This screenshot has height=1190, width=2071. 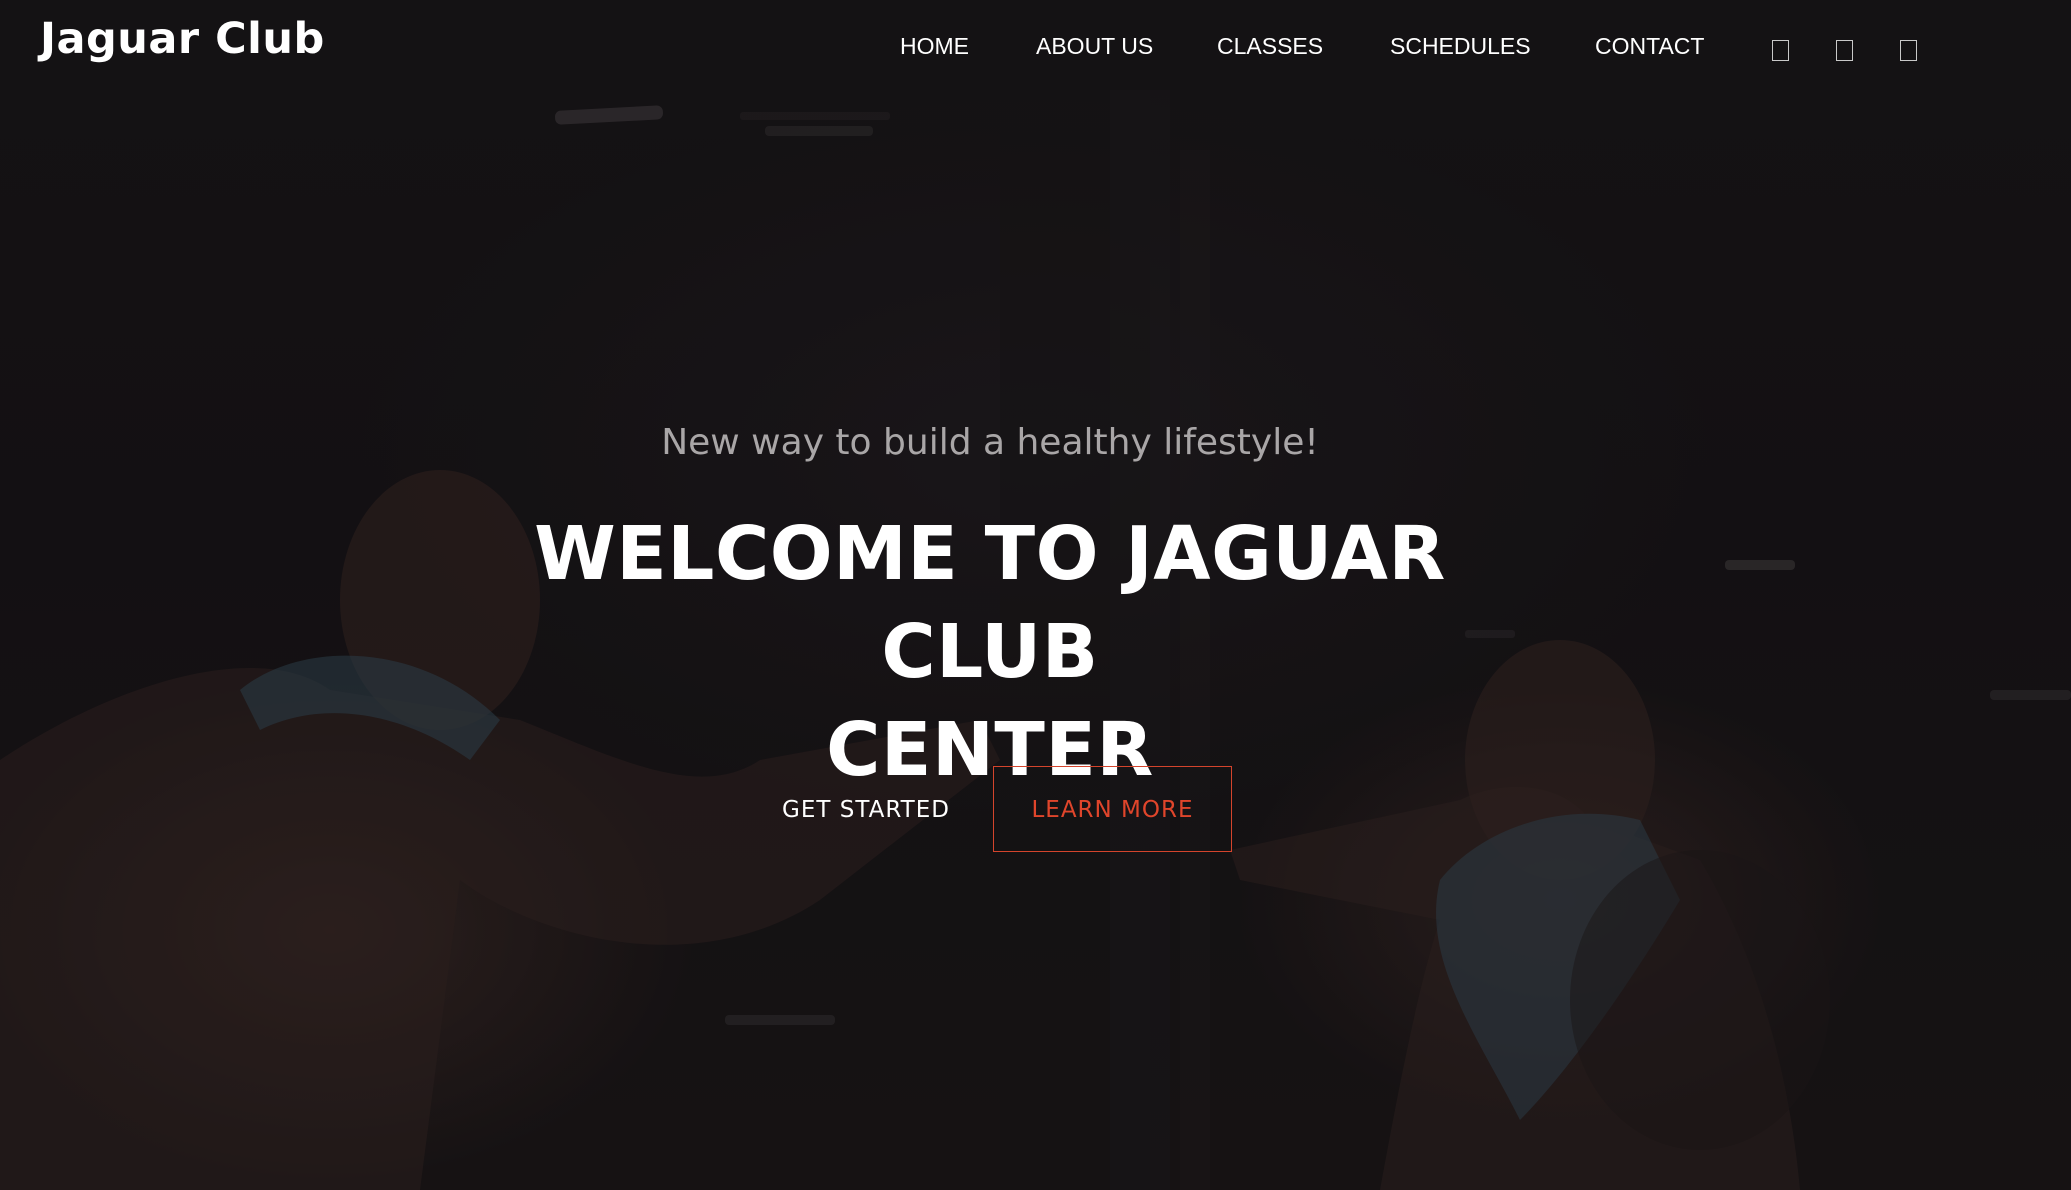 What do you see at coordinates (934, 46) in the screenshot?
I see `nav-home: HOME` at bounding box center [934, 46].